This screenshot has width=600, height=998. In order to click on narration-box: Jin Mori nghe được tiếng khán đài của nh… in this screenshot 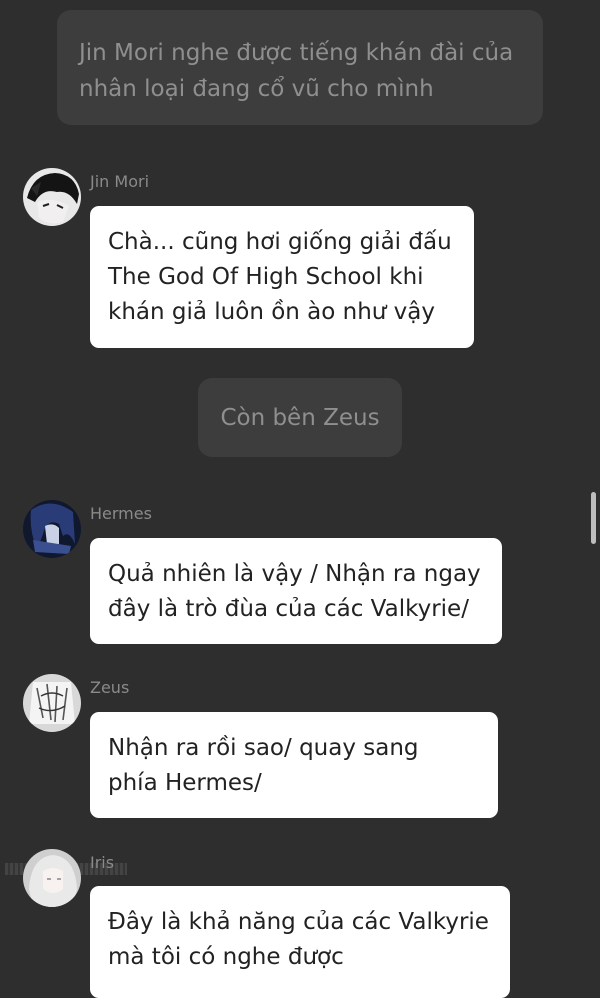, I will do `click(300, 67)`.